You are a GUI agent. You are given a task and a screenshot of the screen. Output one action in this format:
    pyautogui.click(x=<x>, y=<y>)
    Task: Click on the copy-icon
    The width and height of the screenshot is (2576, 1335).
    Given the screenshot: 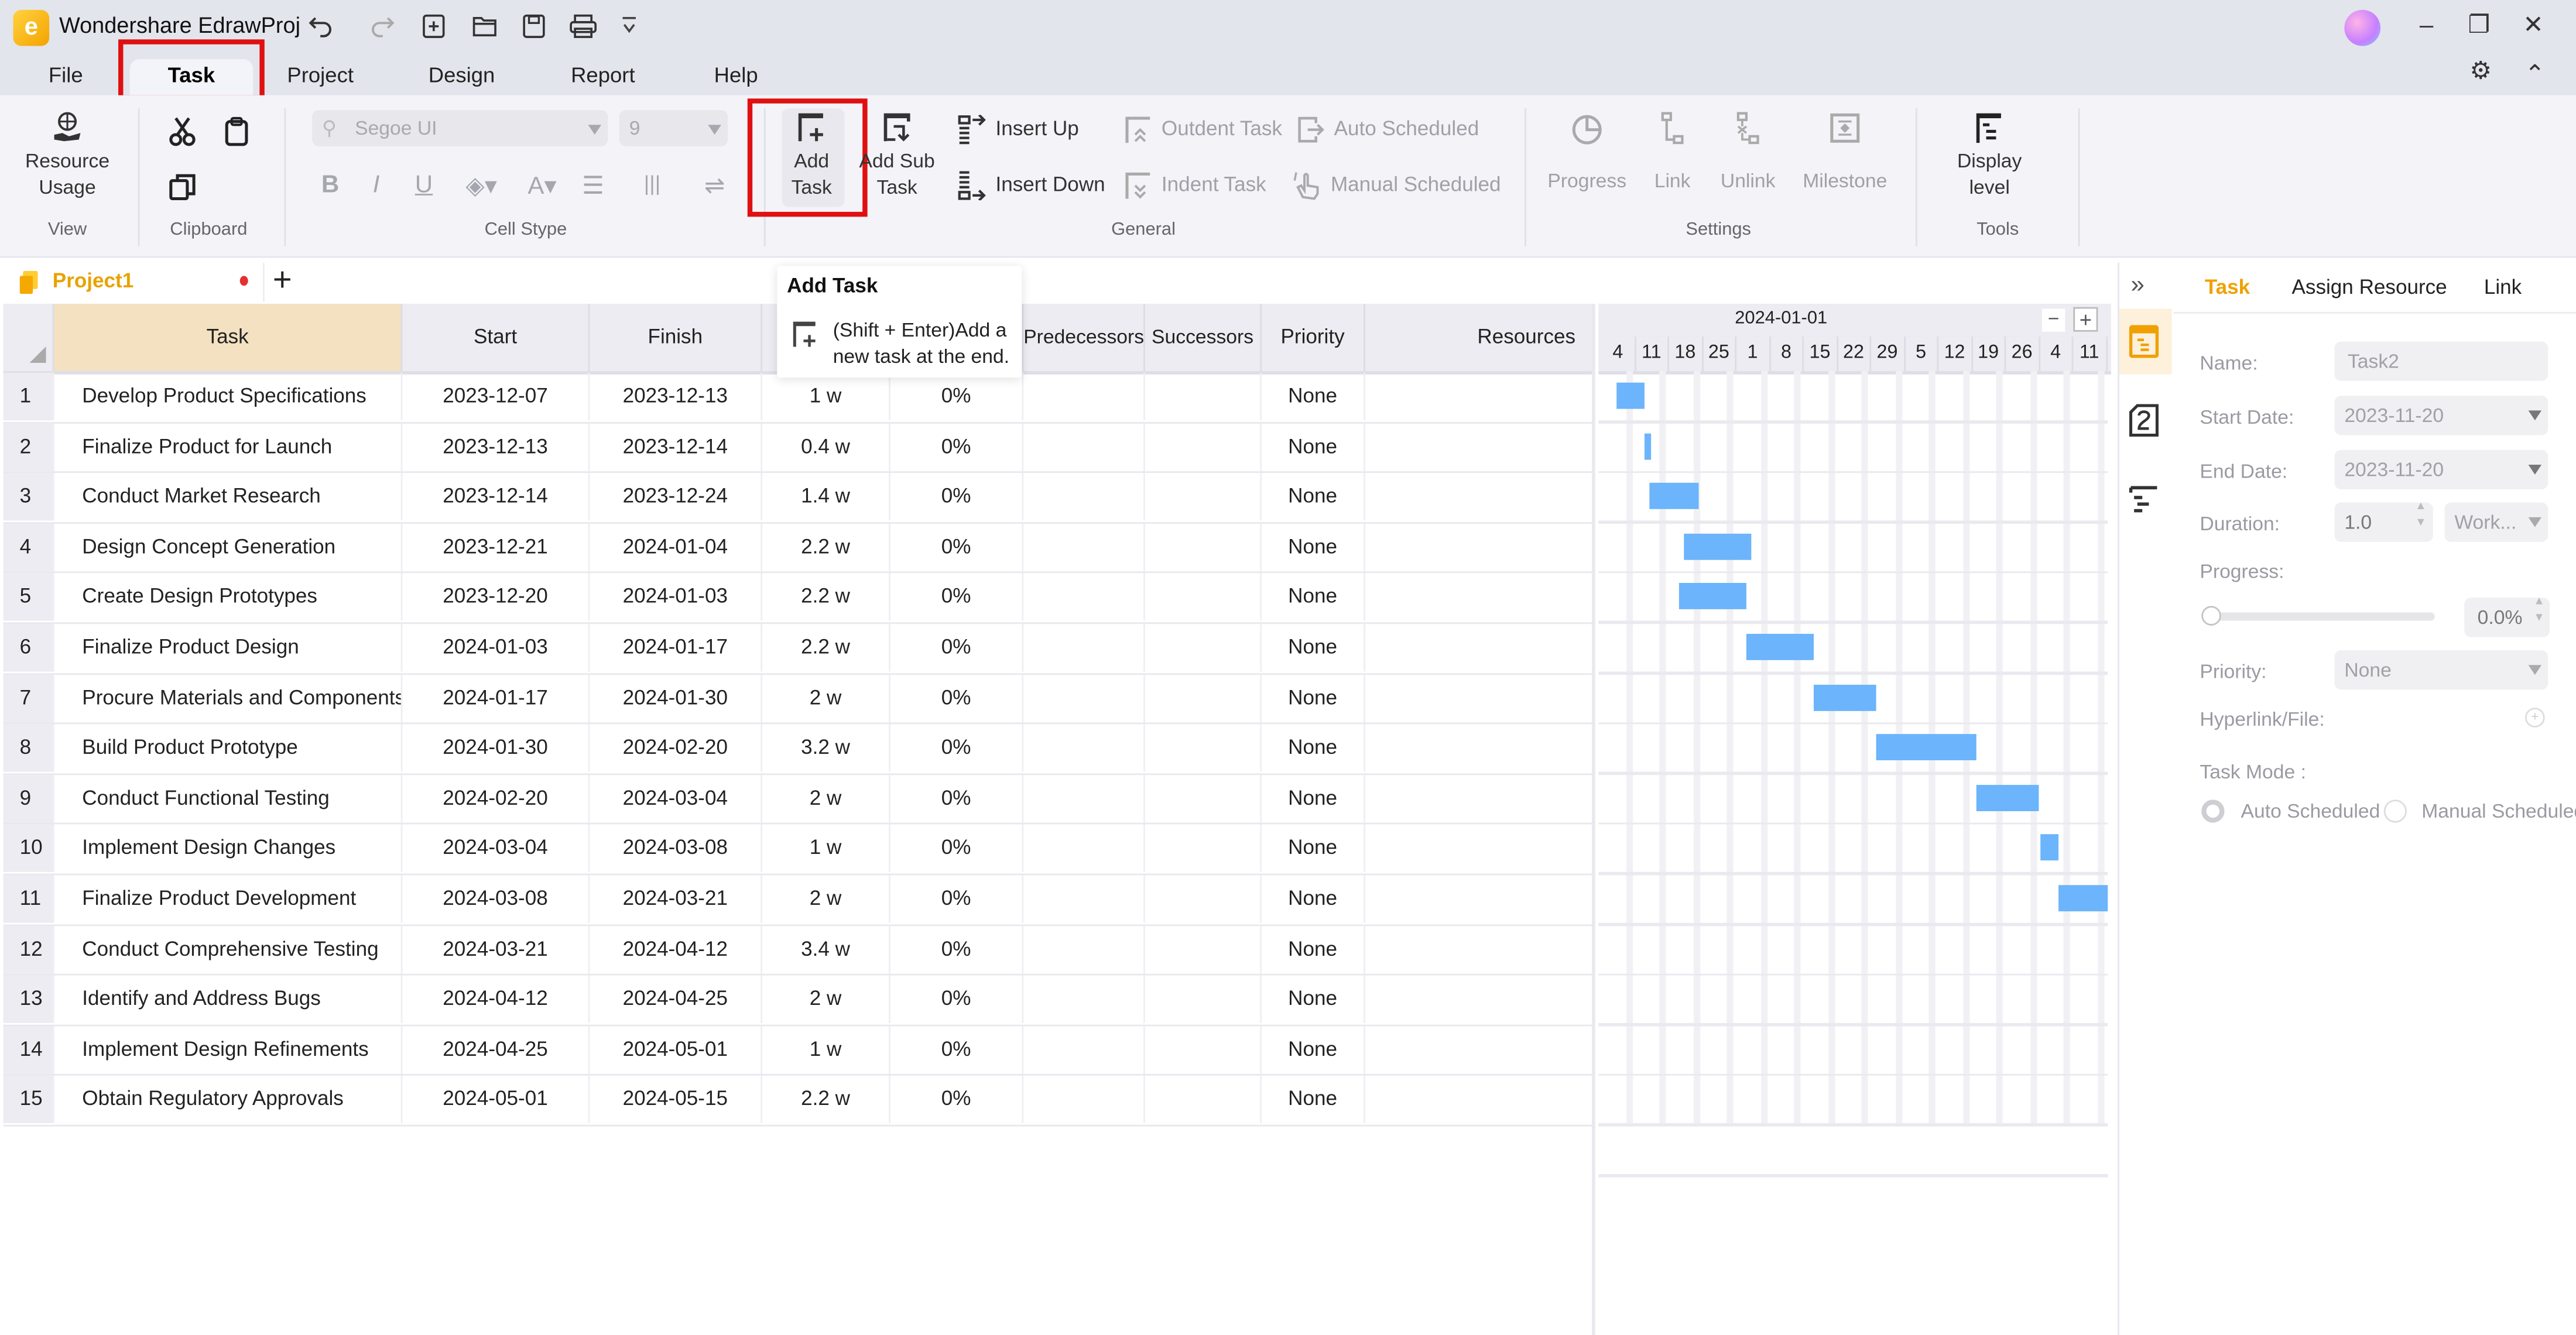 What is the action you would take?
    pyautogui.click(x=182, y=188)
    